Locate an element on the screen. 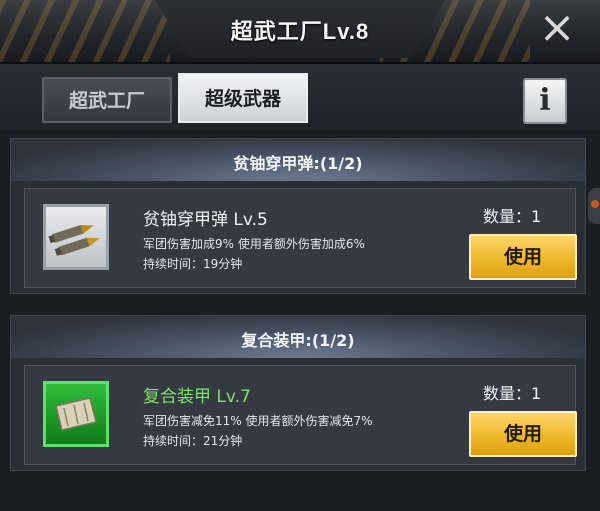 The height and width of the screenshot is (511, 600). page-title: 超武工厂Lv.8 is located at coordinates (300, 31).